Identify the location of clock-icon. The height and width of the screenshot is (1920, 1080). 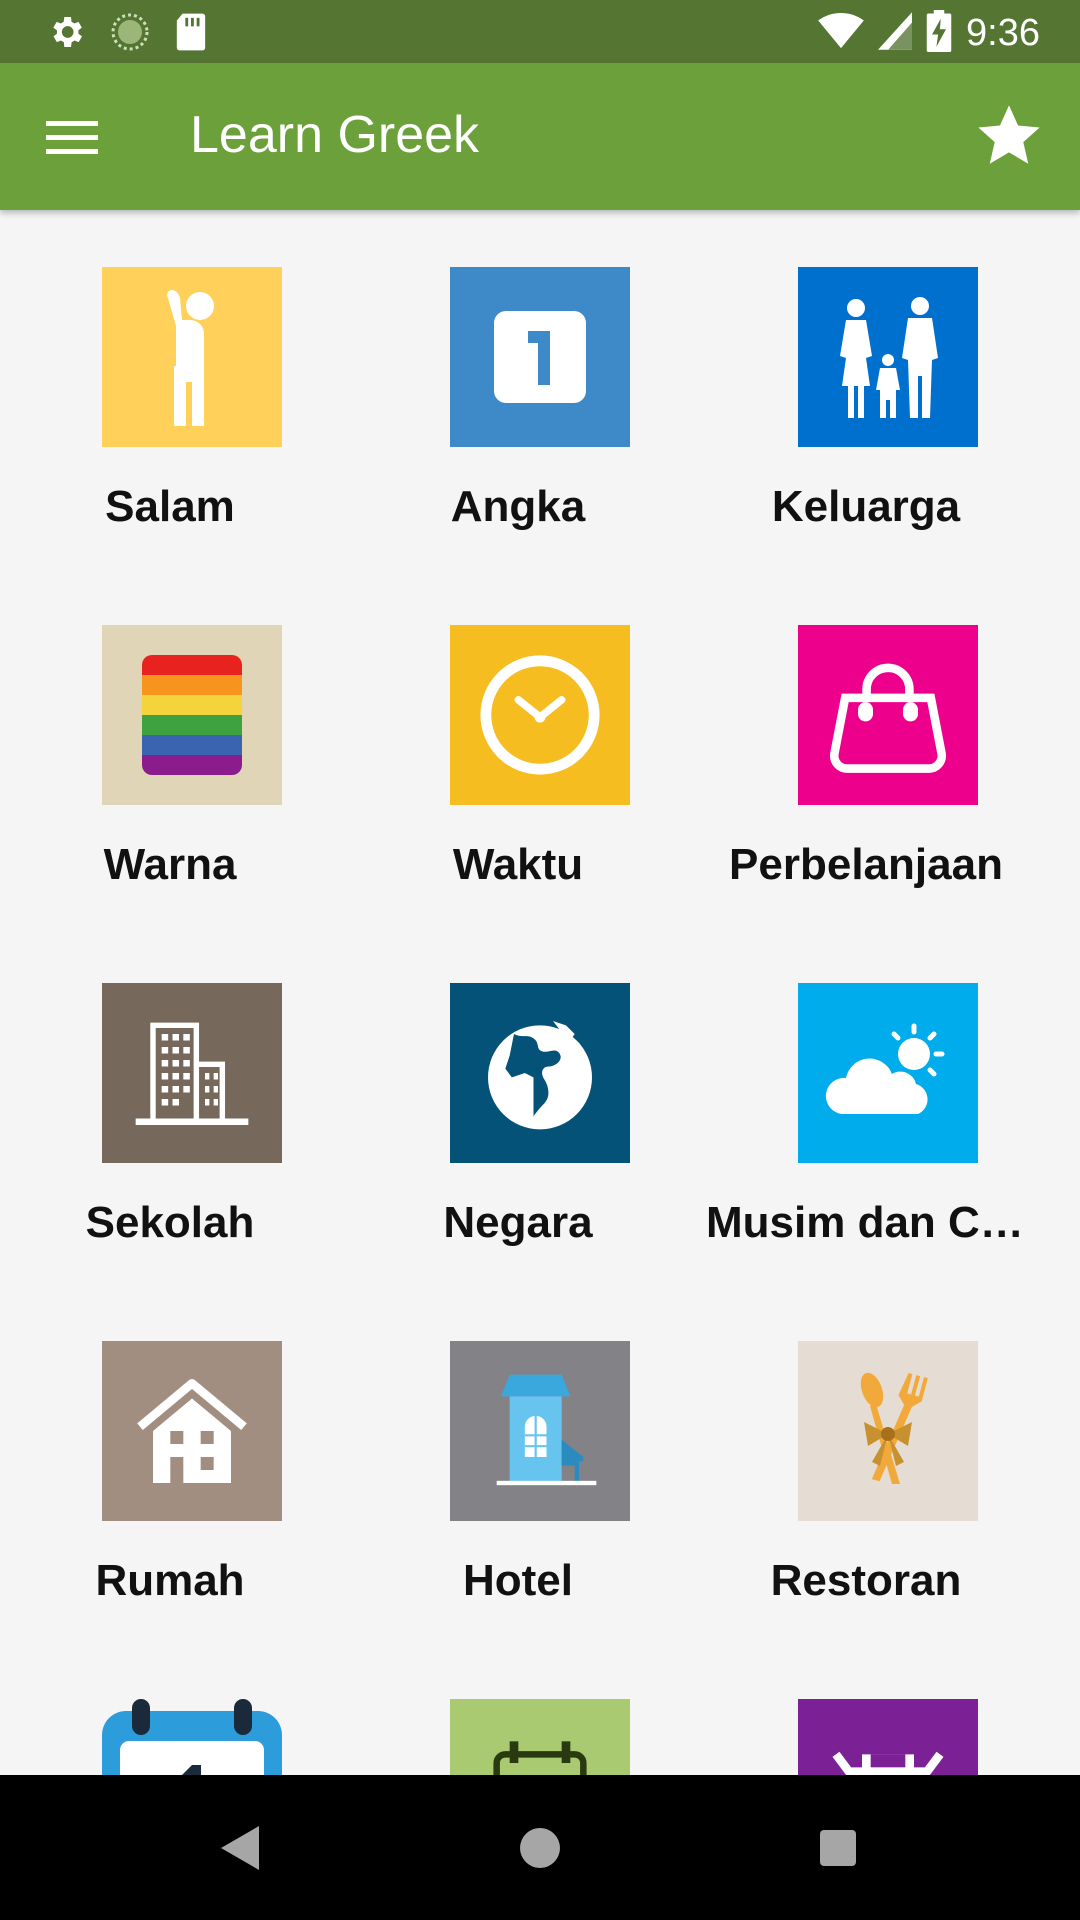
(540, 715).